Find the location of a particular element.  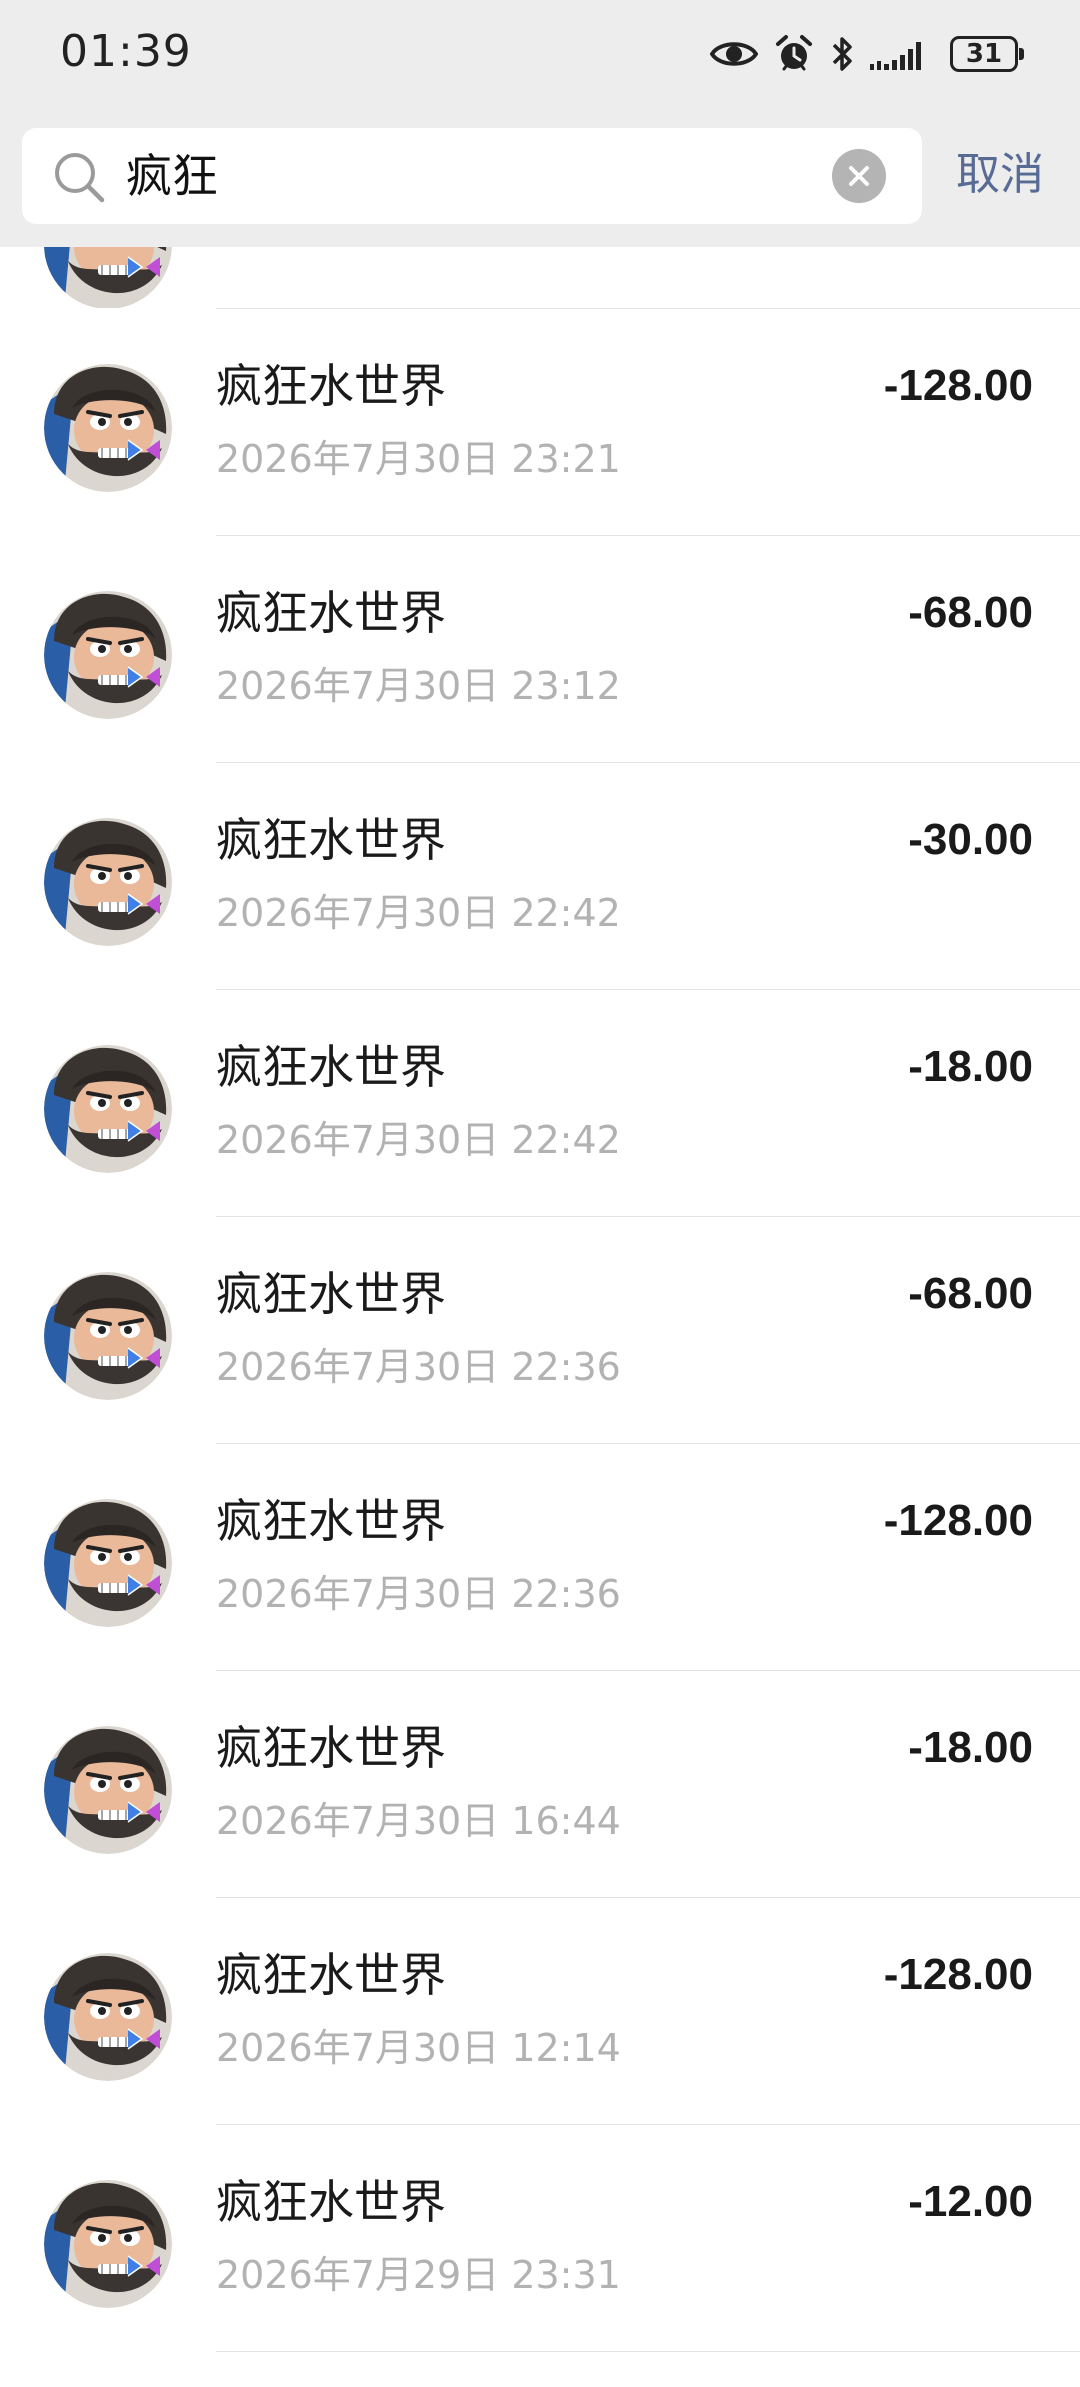

status-bar: 01:39 31 is located at coordinates (540, 55).